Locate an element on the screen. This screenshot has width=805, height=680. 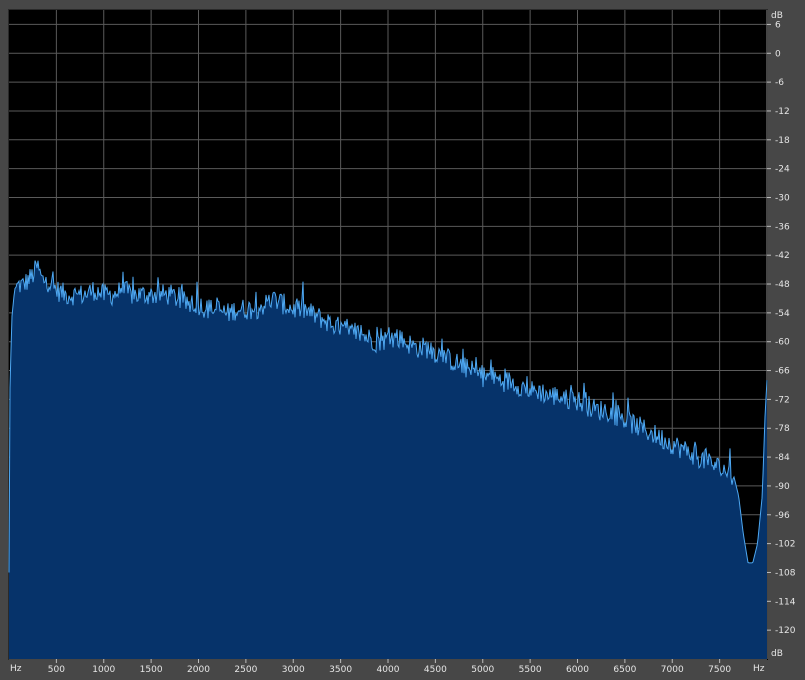
x-tick-label: 3000 is located at coordinates (293, 670).